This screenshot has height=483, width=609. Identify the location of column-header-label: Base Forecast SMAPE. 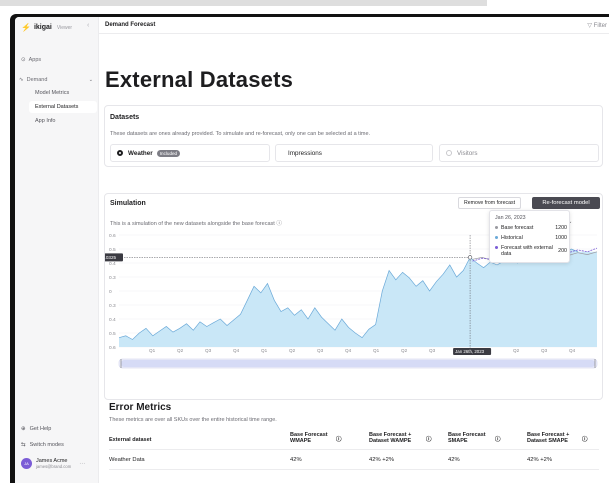
(467, 438).